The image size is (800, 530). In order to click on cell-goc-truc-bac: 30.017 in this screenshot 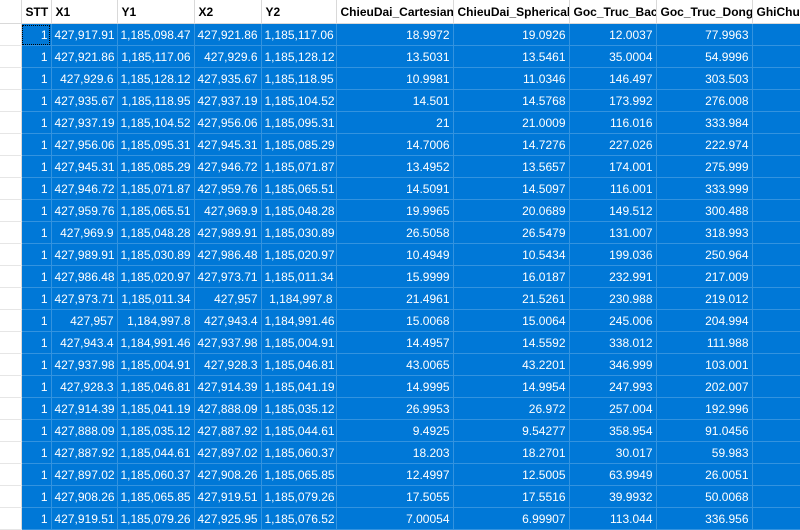, I will do `click(613, 452)`.